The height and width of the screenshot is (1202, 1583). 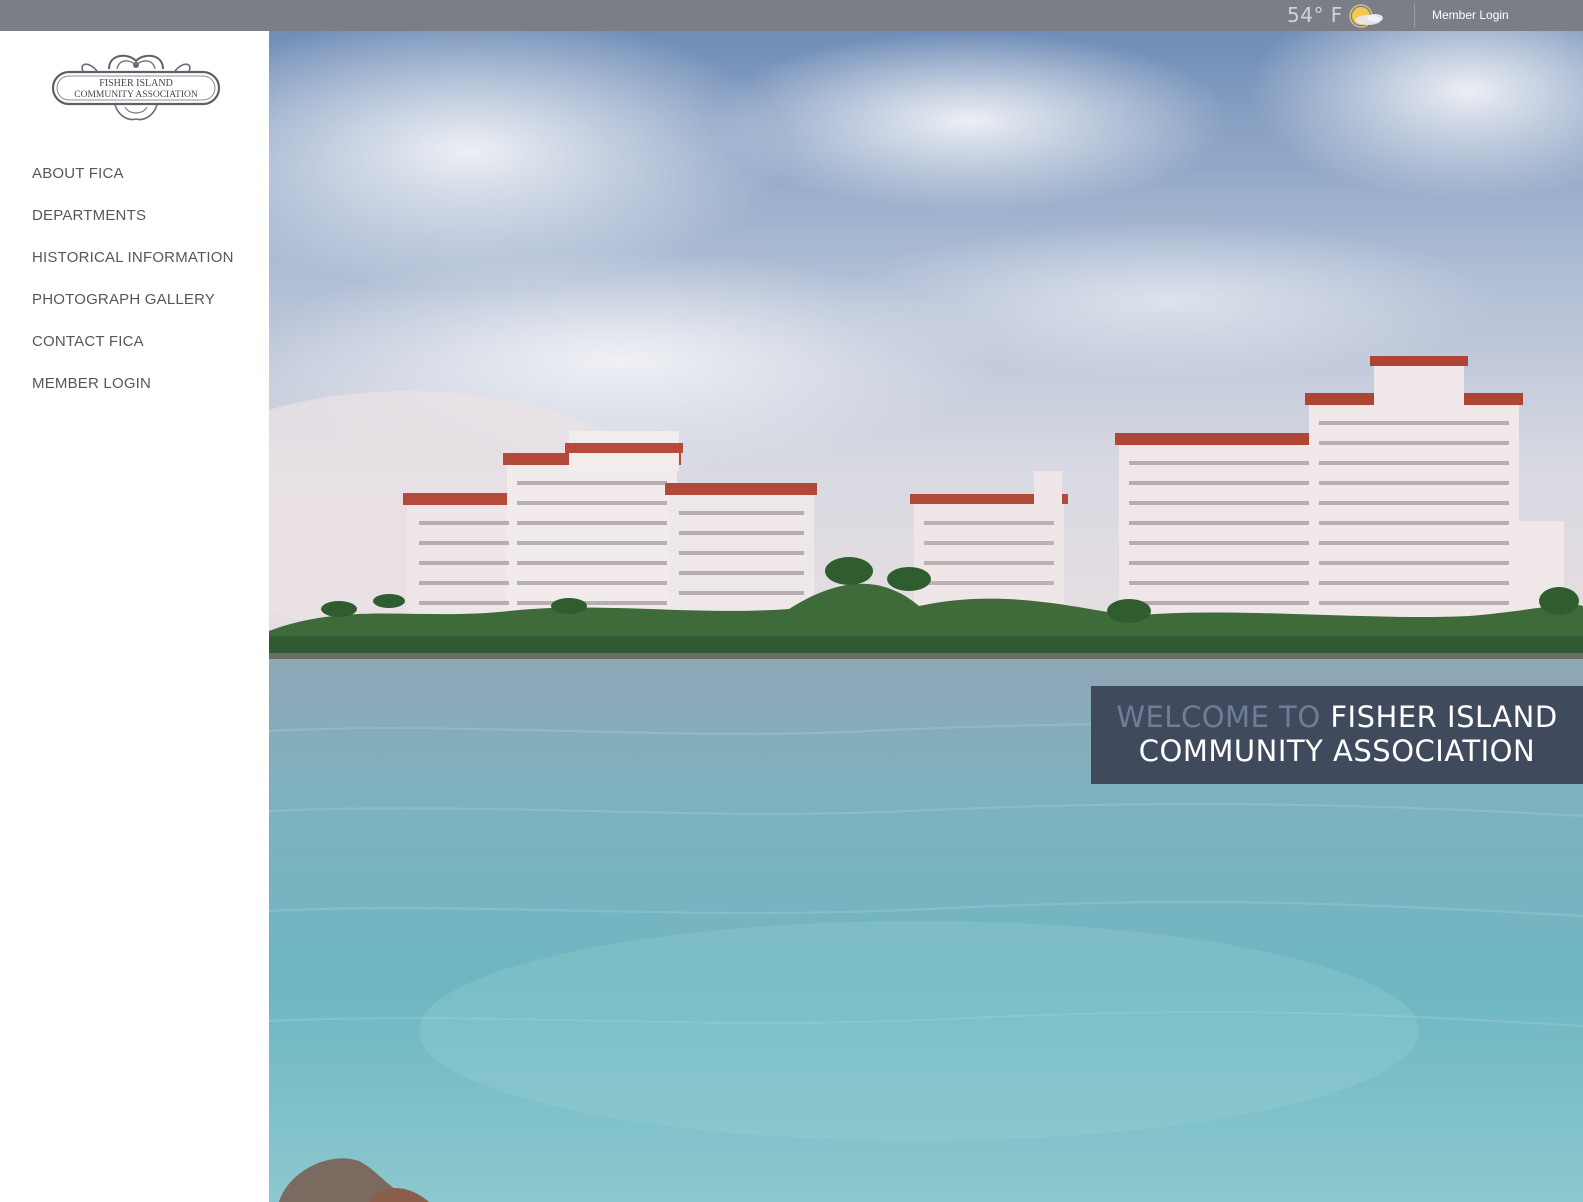 What do you see at coordinates (136, 95) in the screenshot?
I see `logo-text-line2: COMMUNITY ASSOCIATION` at bounding box center [136, 95].